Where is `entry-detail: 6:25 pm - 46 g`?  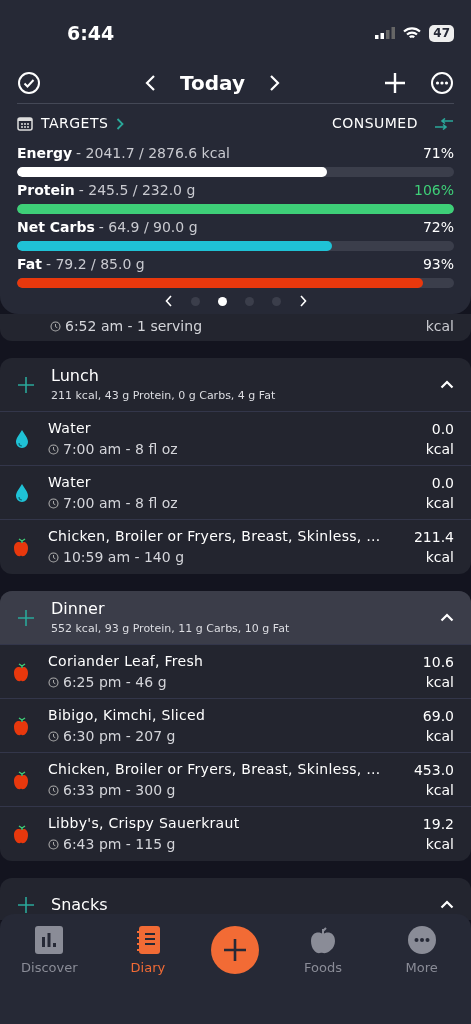 entry-detail: 6:25 pm - 46 g is located at coordinates (115, 682).